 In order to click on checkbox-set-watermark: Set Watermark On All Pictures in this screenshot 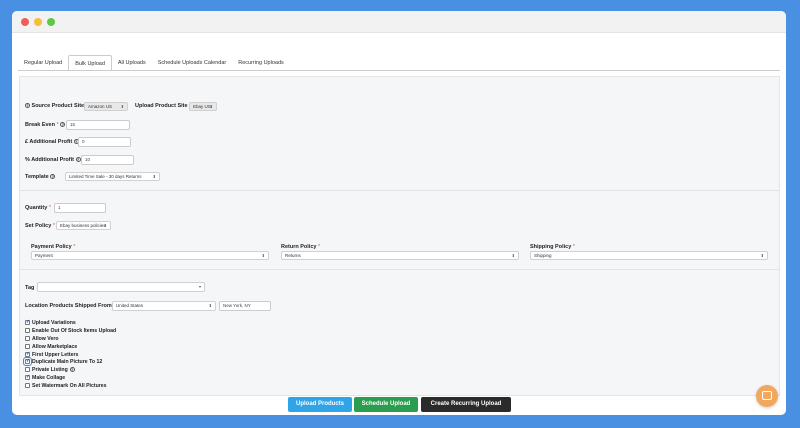, I will do `click(66, 385)`.